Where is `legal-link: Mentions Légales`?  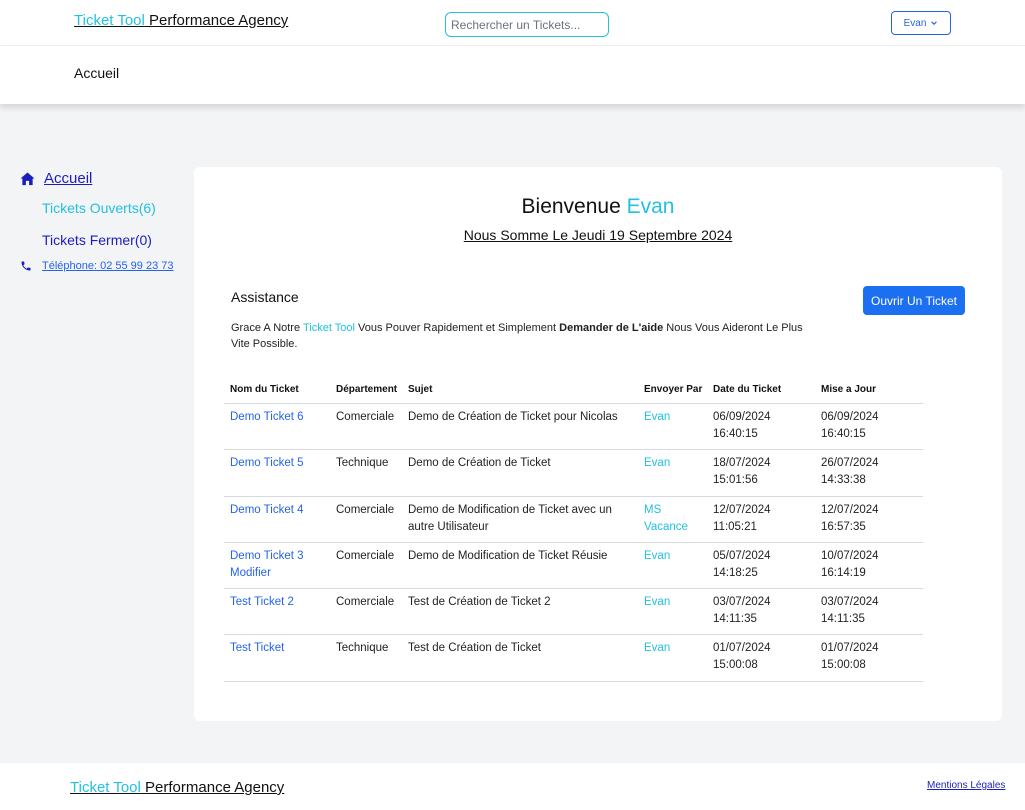
legal-link: Mentions Légales is located at coordinates (966, 785).